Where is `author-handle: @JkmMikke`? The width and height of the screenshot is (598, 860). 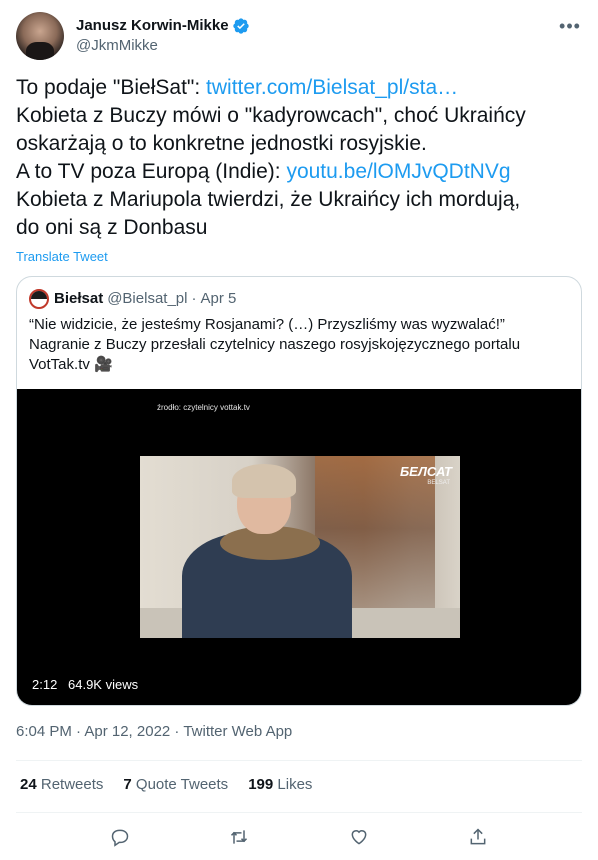 author-handle: @JkmMikke is located at coordinates (163, 46).